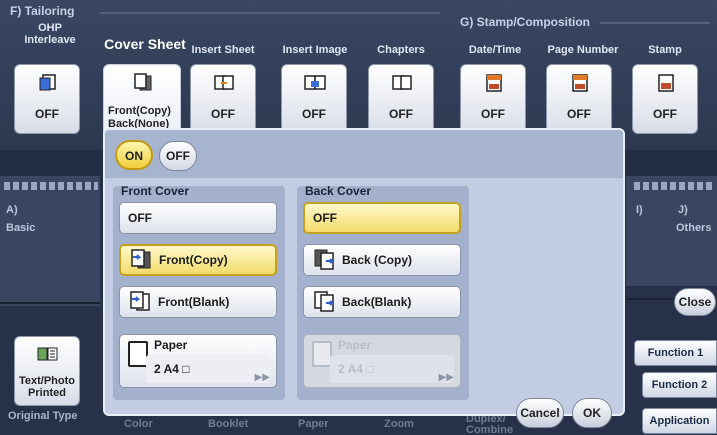 The height and width of the screenshot is (435, 717). I want to click on text-photo-label: Text/Photo Printed, so click(46, 387).